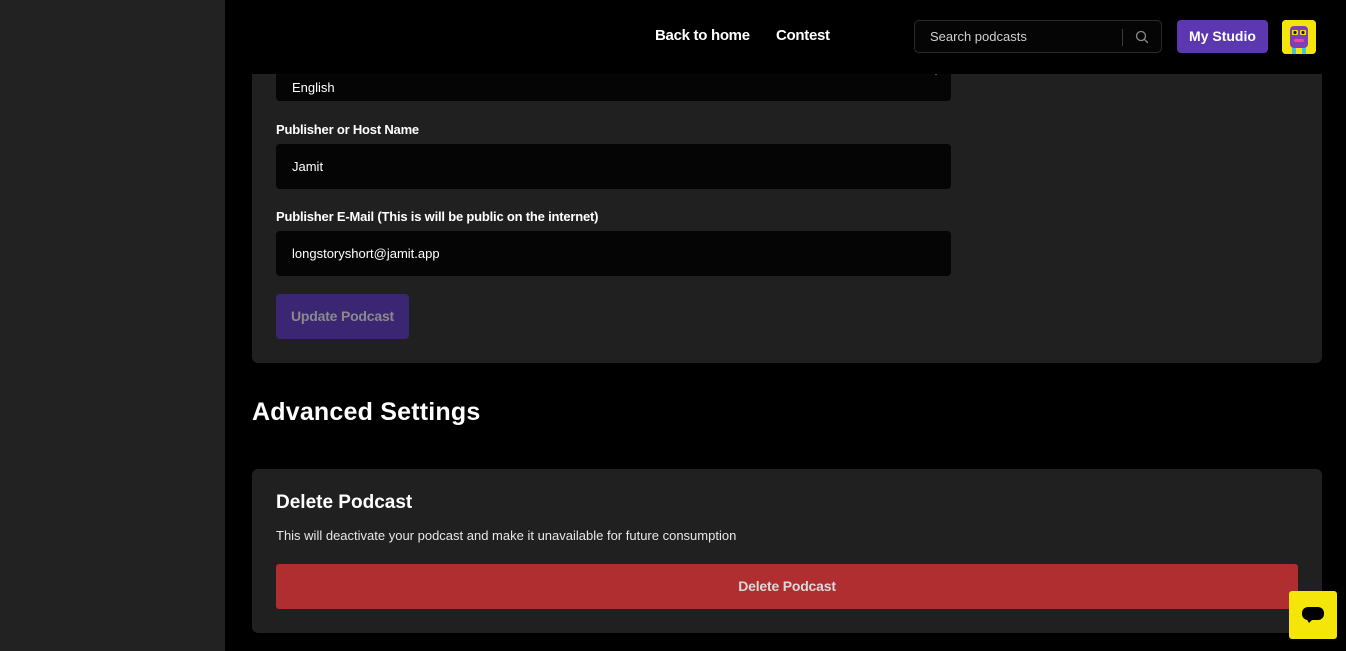  Describe the element at coordinates (1310, 620) in the screenshot. I see `chat-bubble-tail` at that location.